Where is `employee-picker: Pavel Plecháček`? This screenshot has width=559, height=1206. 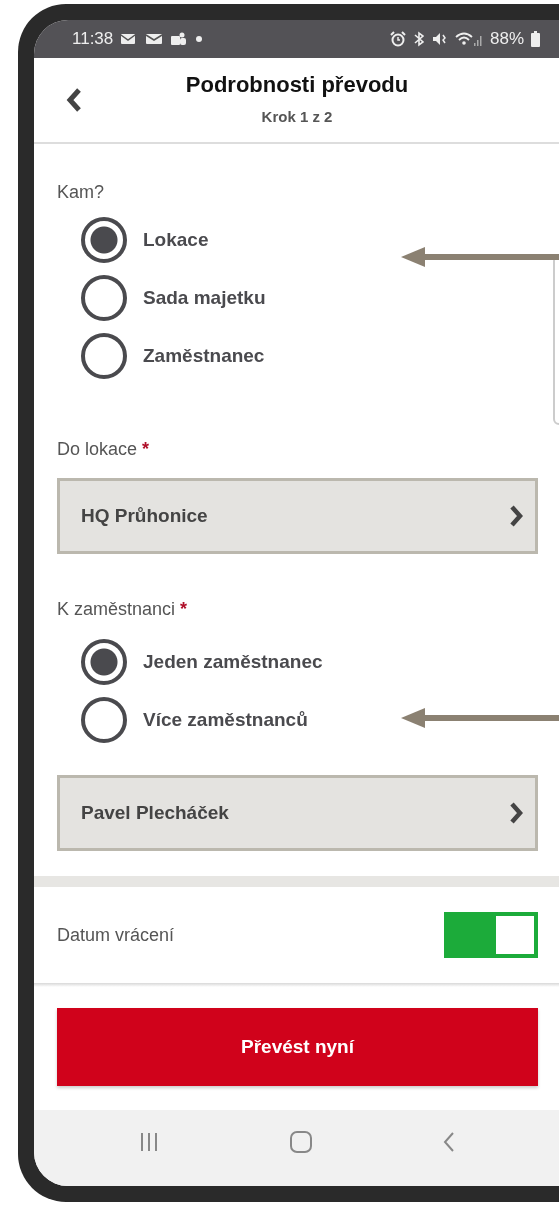
employee-picker: Pavel Plecháček is located at coordinates (297, 813).